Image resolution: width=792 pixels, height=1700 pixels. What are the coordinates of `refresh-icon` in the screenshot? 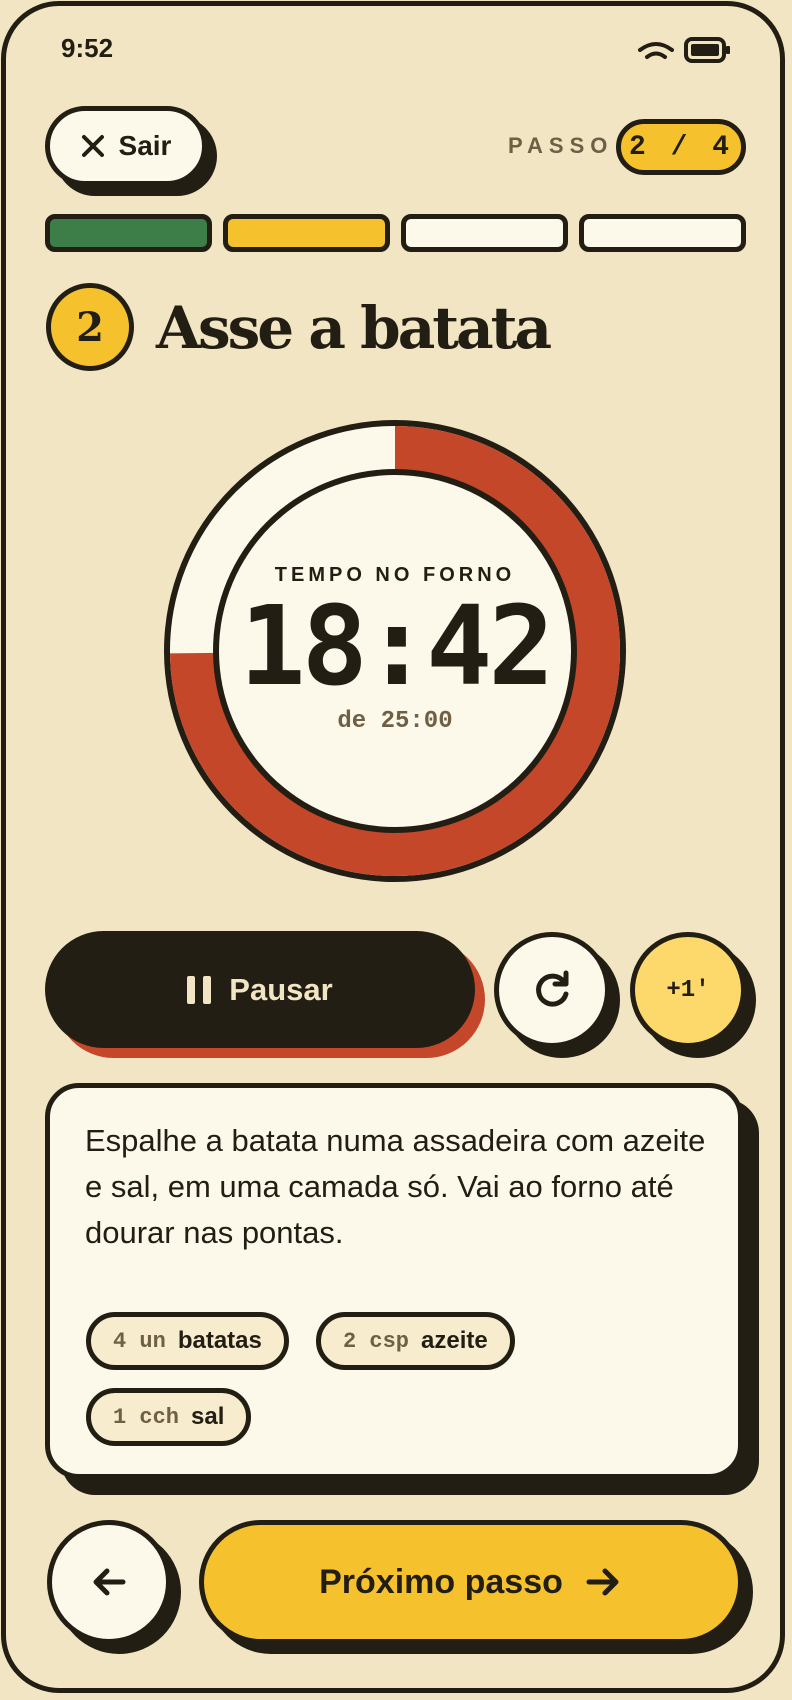 It's located at (552, 988).